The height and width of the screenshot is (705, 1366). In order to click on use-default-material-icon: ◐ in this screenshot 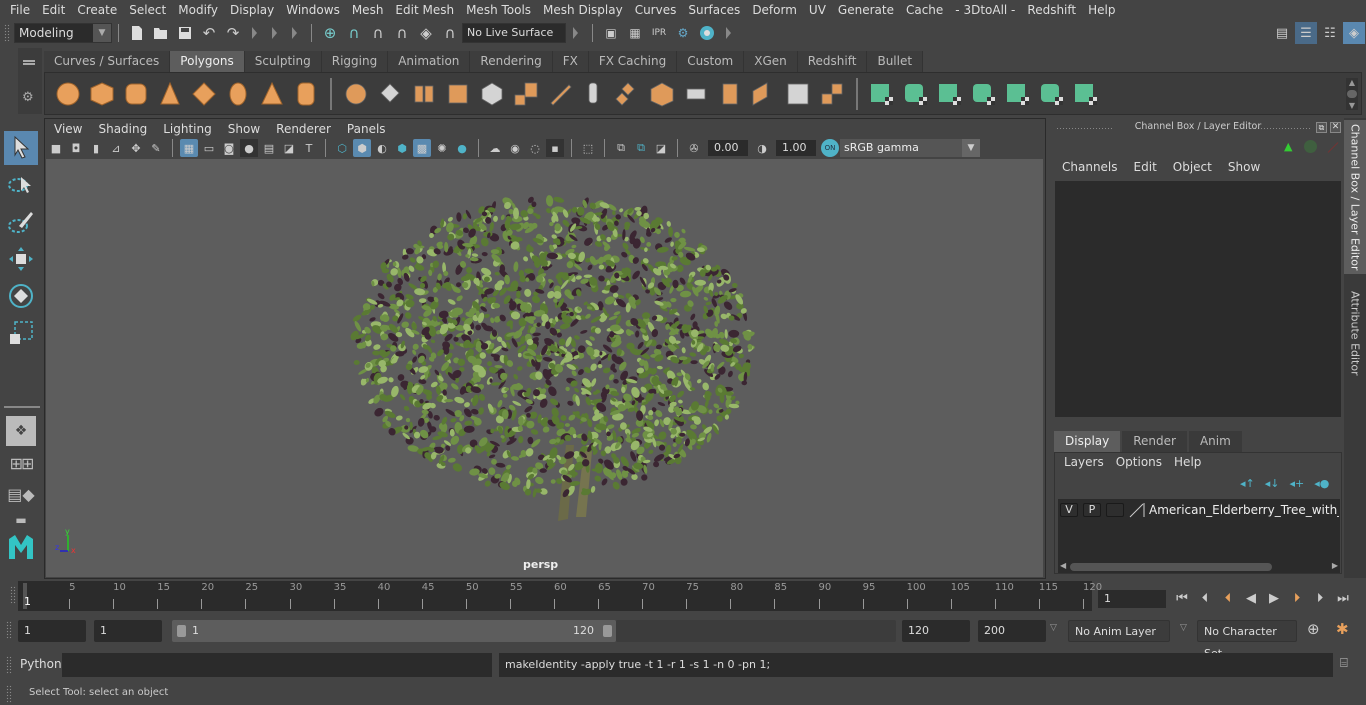, I will do `click(382, 148)`.